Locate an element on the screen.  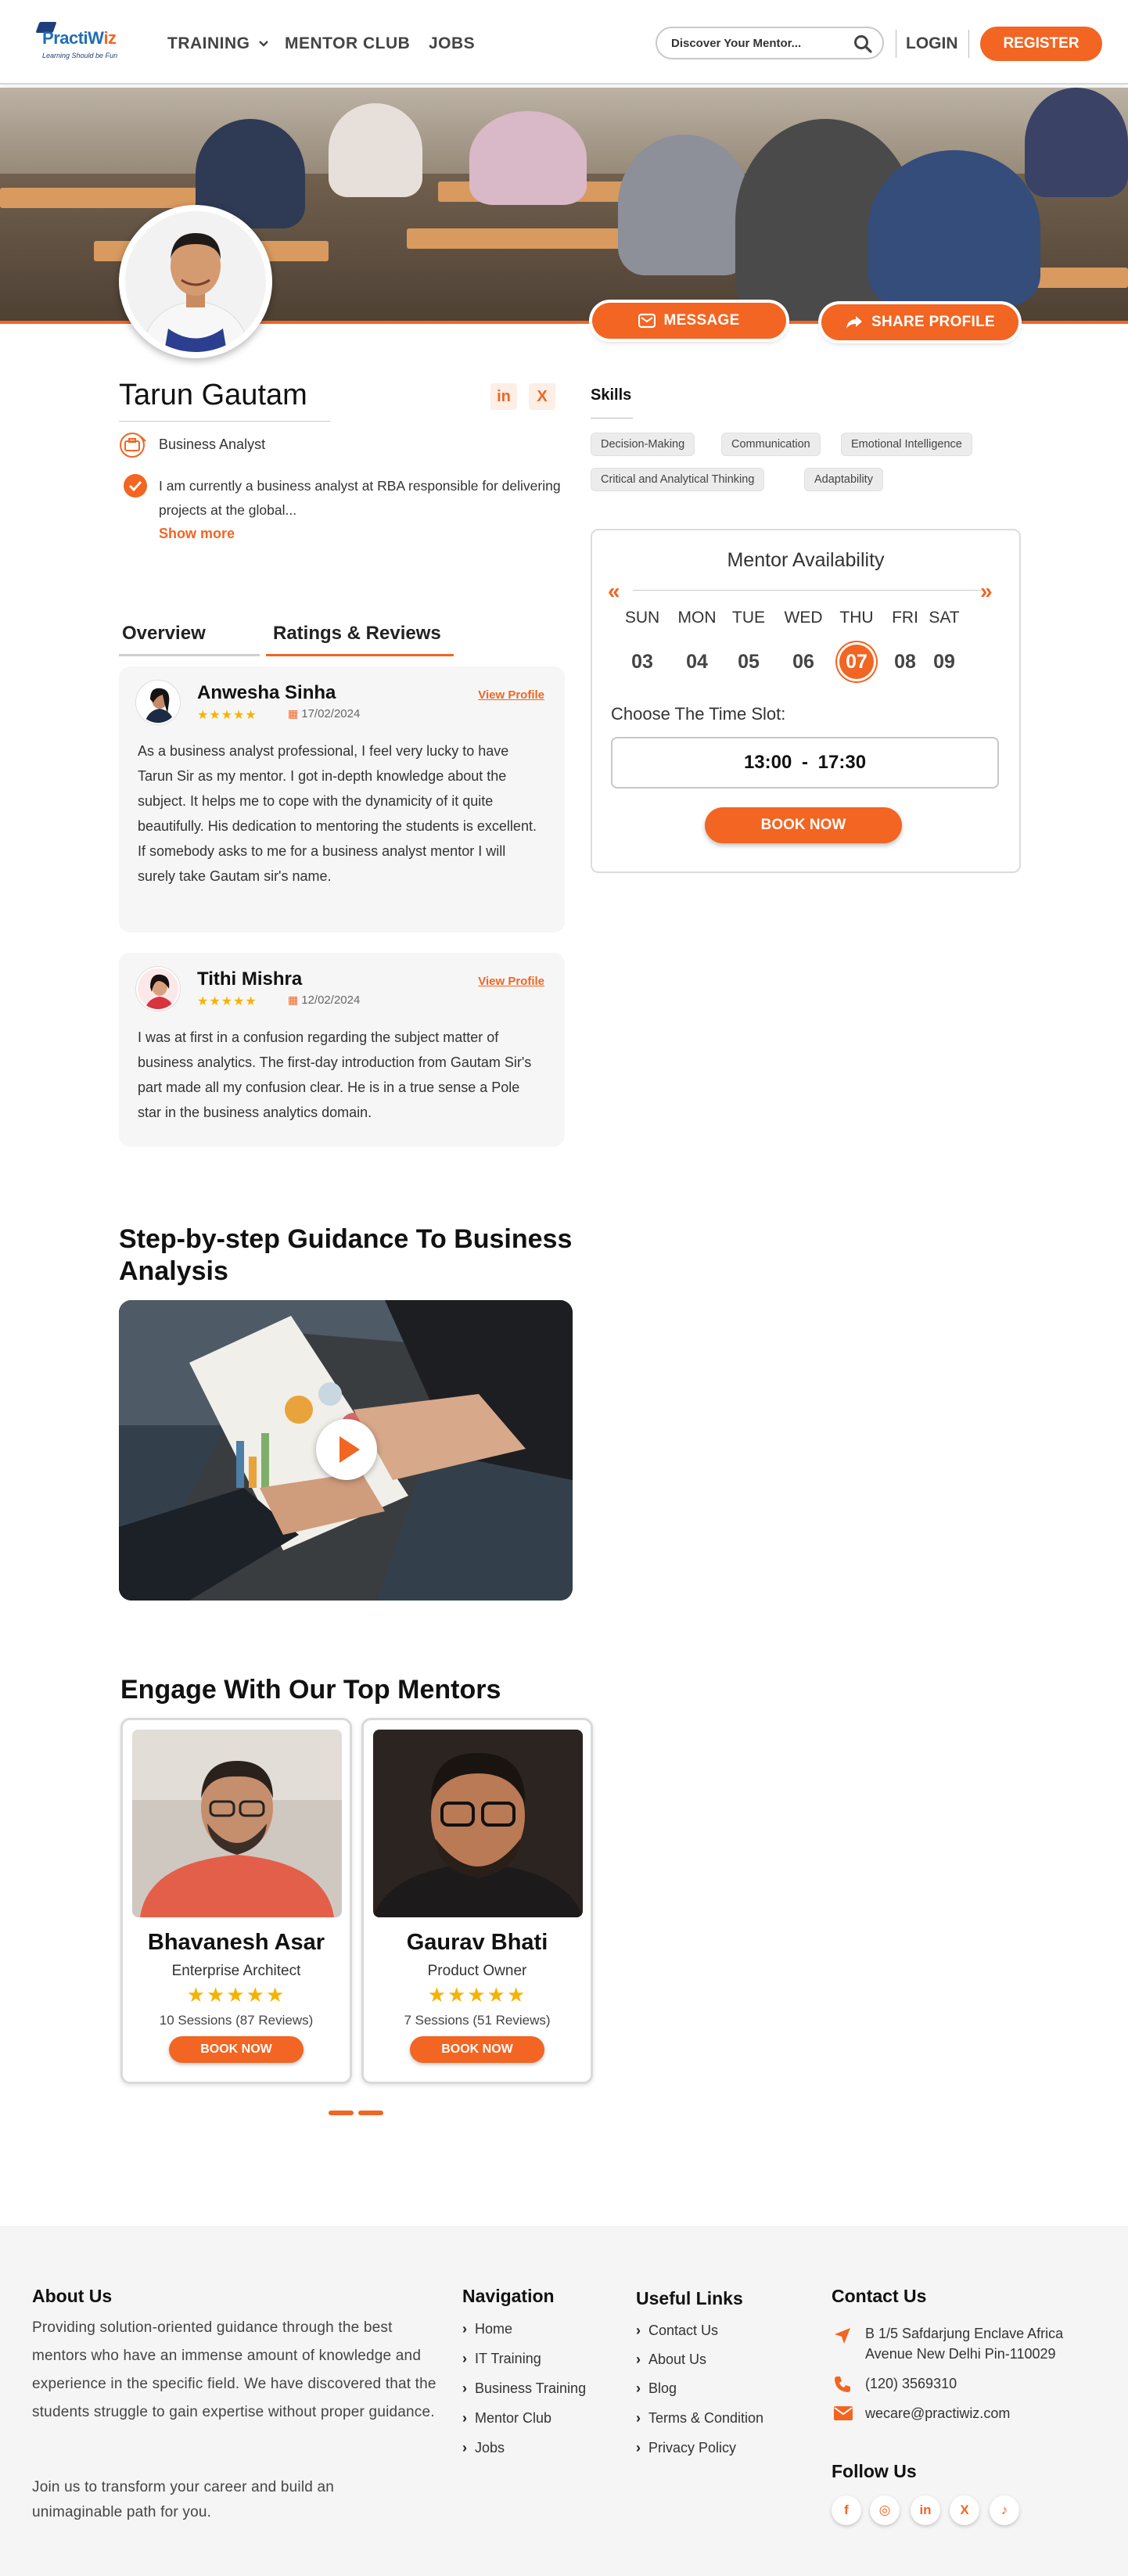
instagram-icon: ◎ is located at coordinates (885, 2510).